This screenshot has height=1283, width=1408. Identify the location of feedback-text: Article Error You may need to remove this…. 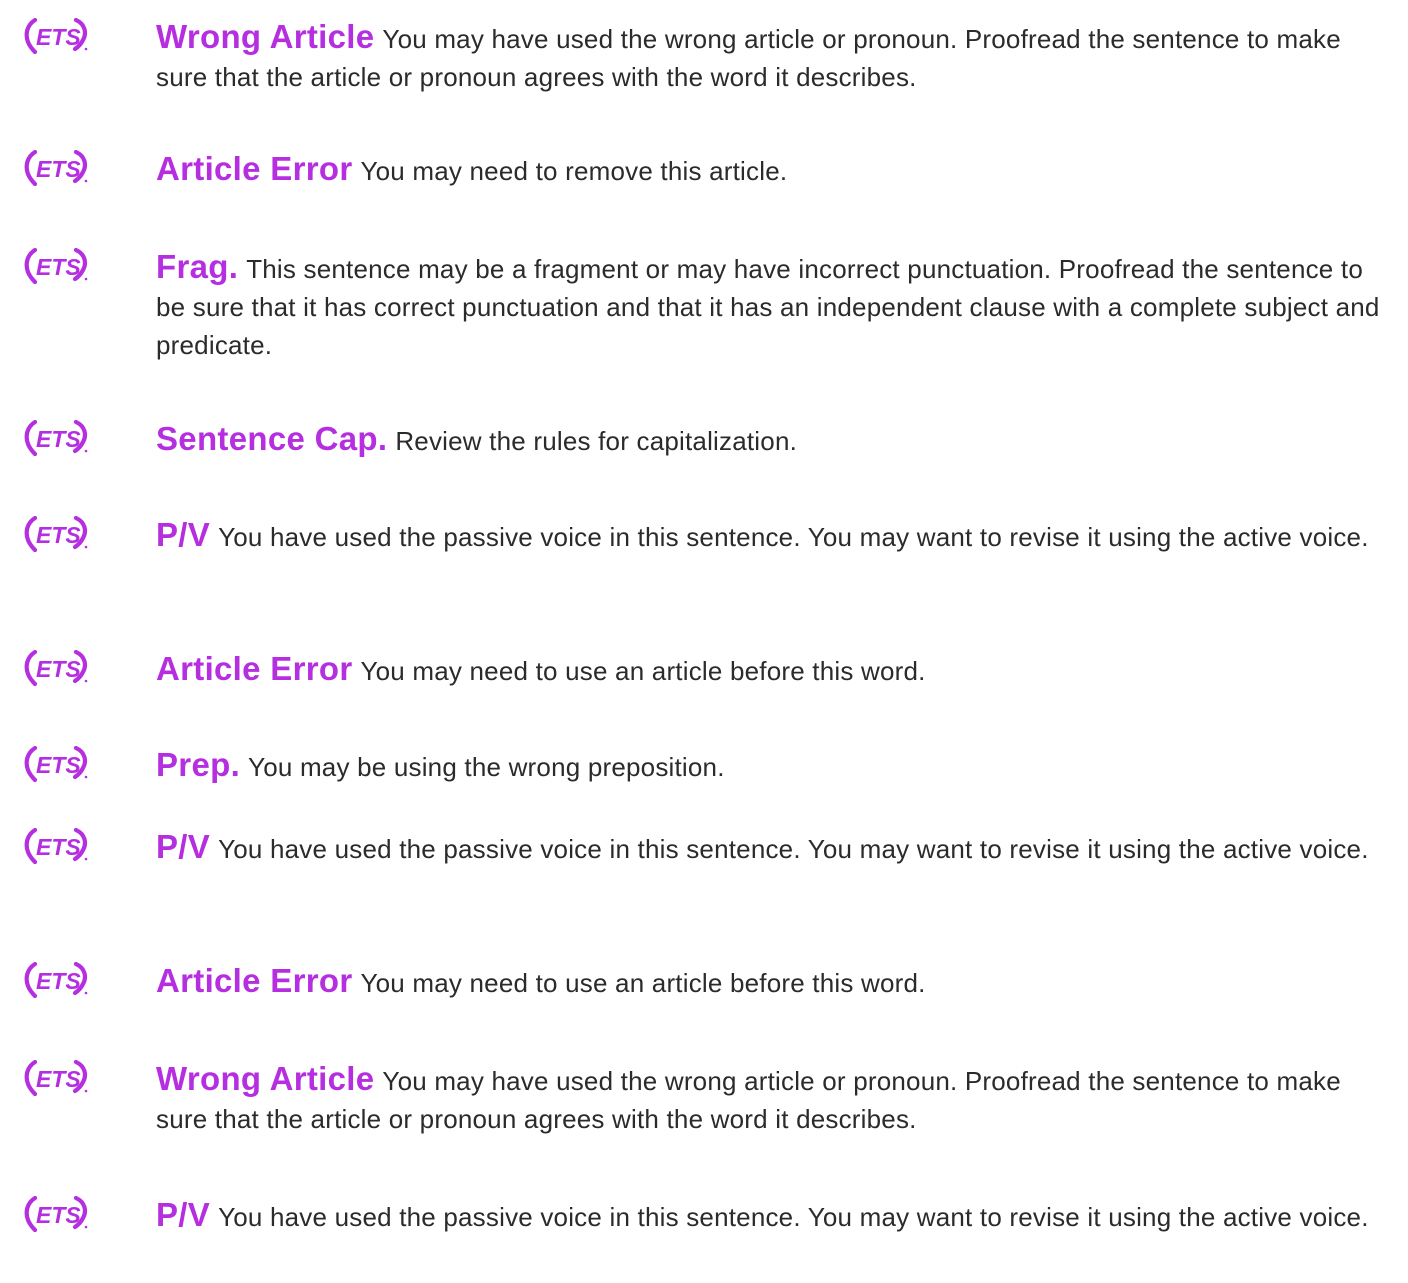
(774, 170).